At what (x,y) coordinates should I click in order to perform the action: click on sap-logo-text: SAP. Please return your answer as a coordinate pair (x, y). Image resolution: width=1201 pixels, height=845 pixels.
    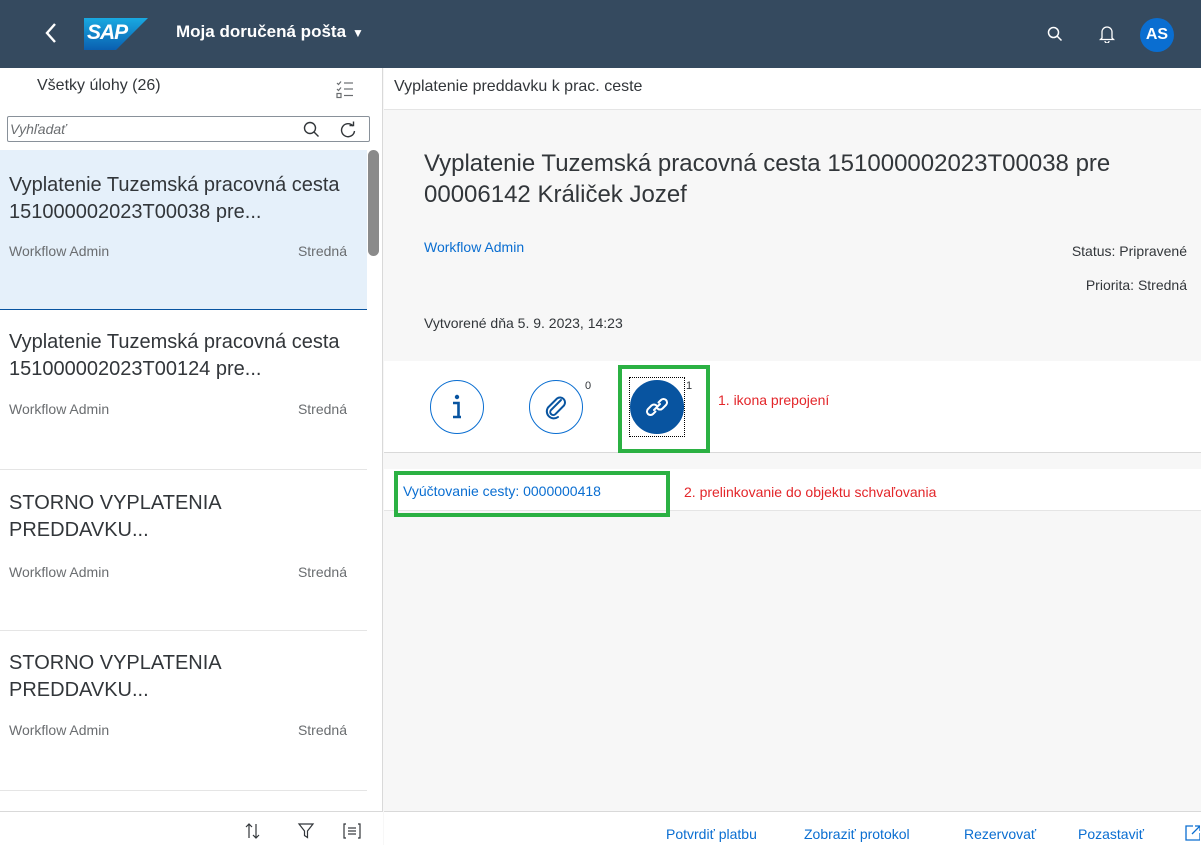
    Looking at the image, I should click on (107, 32).